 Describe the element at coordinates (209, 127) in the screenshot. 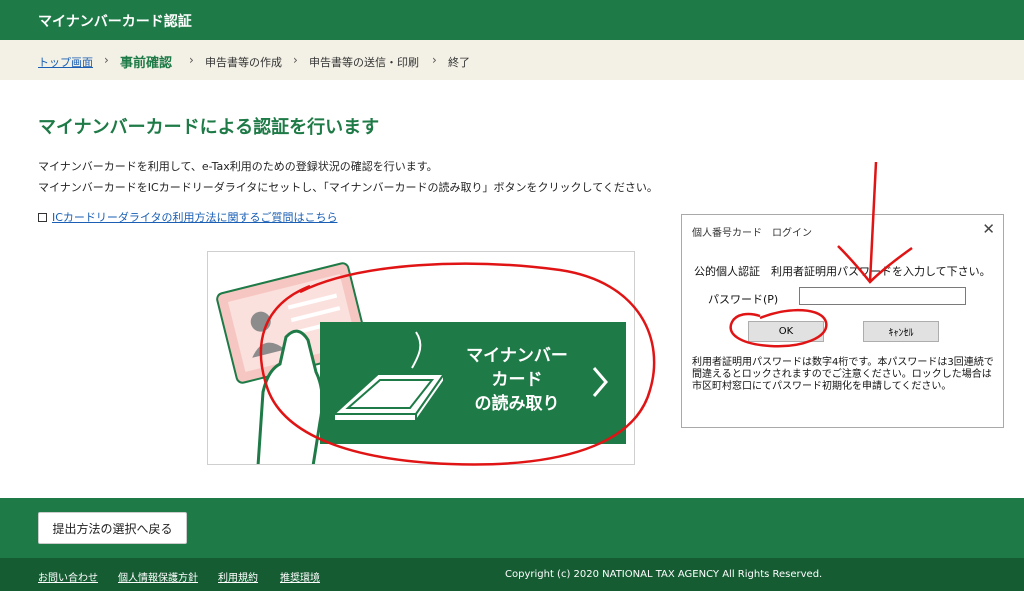

I see `page-title: マイナンバーカードによる認証を行います` at that location.